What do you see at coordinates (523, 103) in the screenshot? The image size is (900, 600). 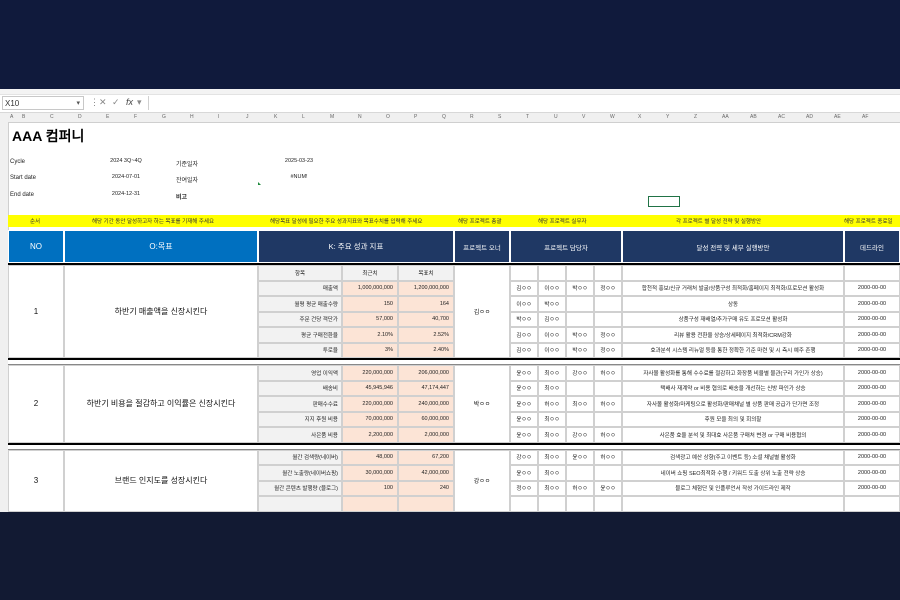 I see `formula-input` at bounding box center [523, 103].